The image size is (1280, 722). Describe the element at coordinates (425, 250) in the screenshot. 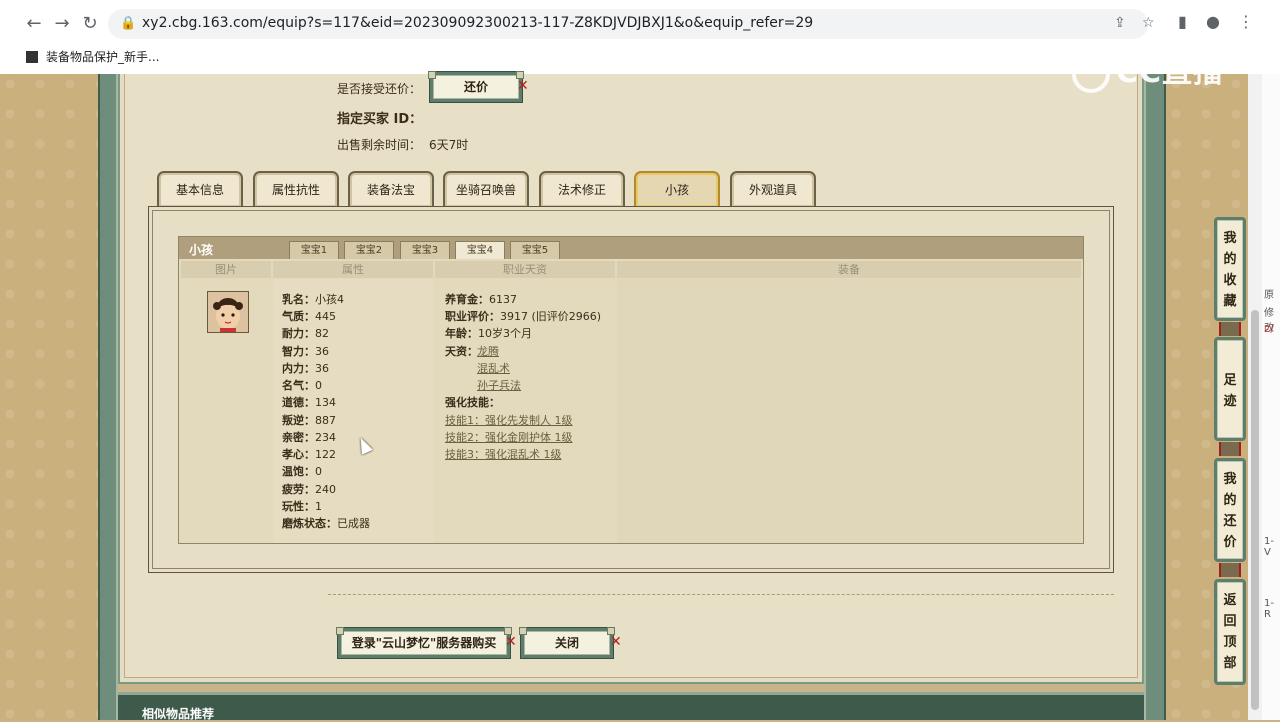

I see `subtab-baby3: 宝宝3` at that location.